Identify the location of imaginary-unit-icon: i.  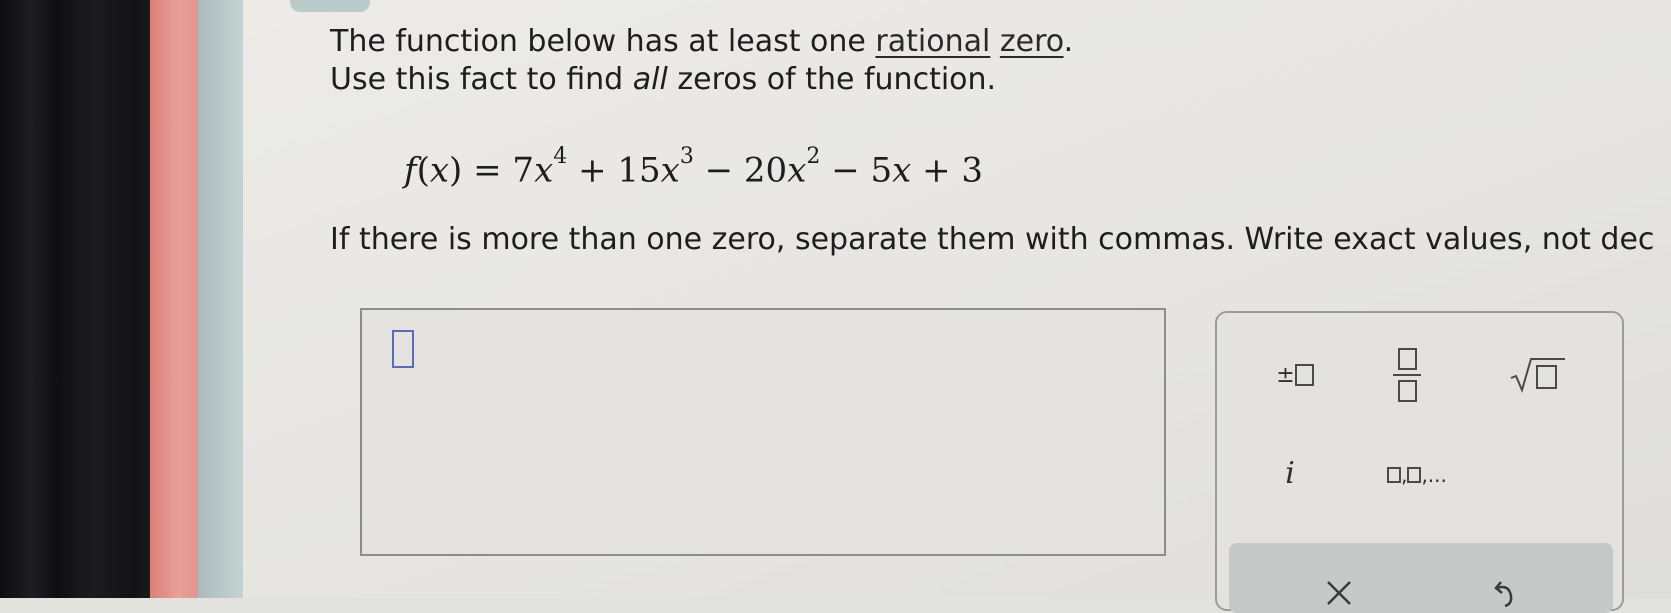
(1290, 473).